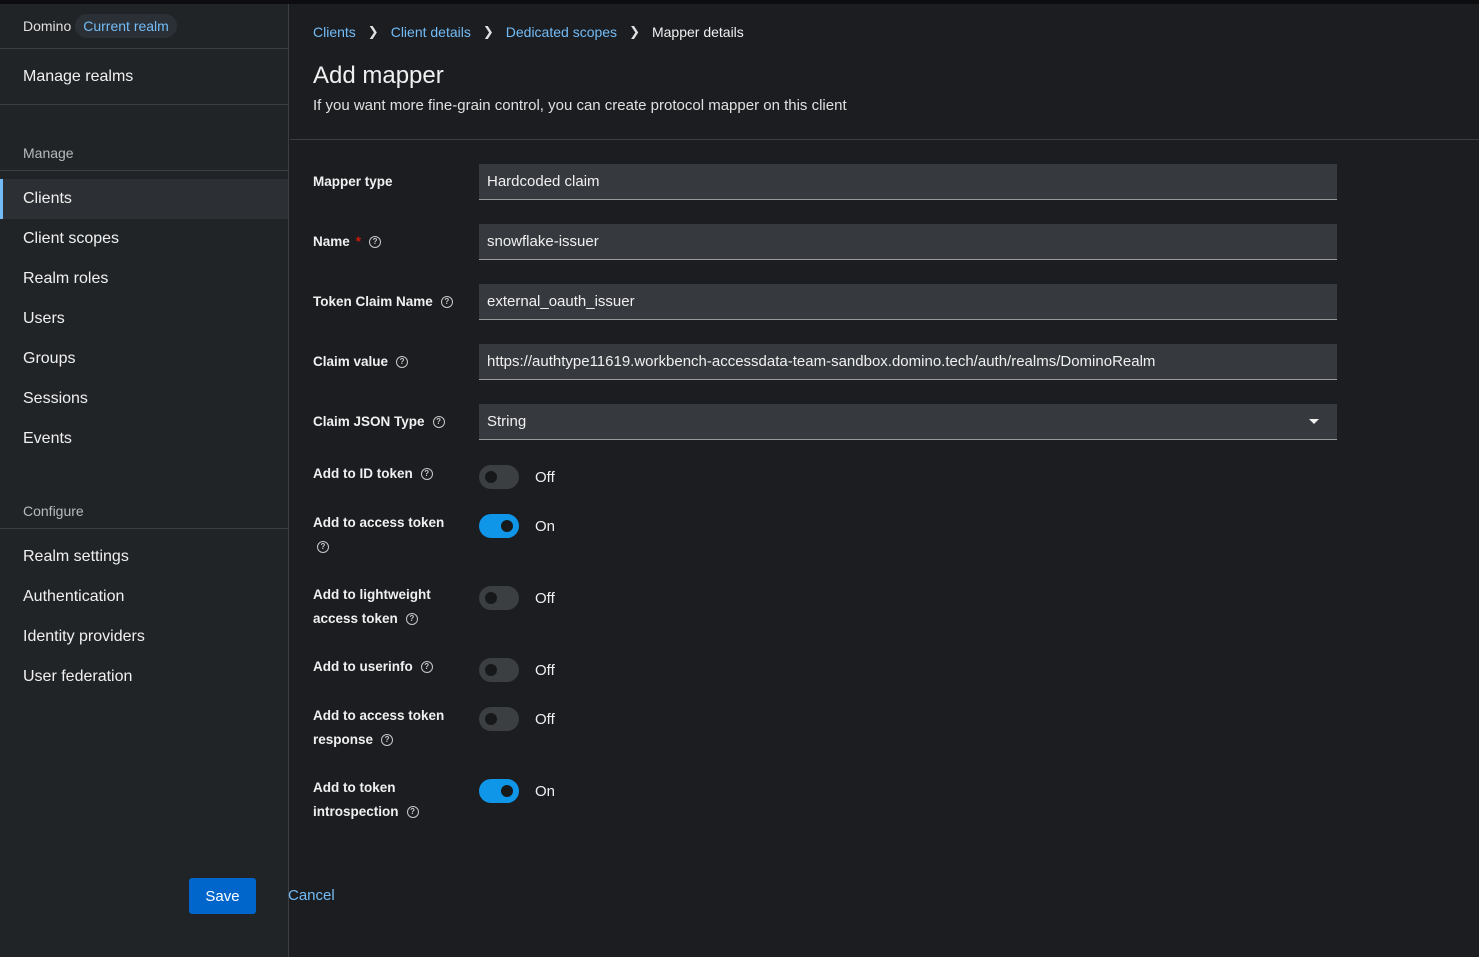  Describe the element at coordinates (431, 32) in the screenshot. I see `breadcrumb-client-details: Client details` at that location.